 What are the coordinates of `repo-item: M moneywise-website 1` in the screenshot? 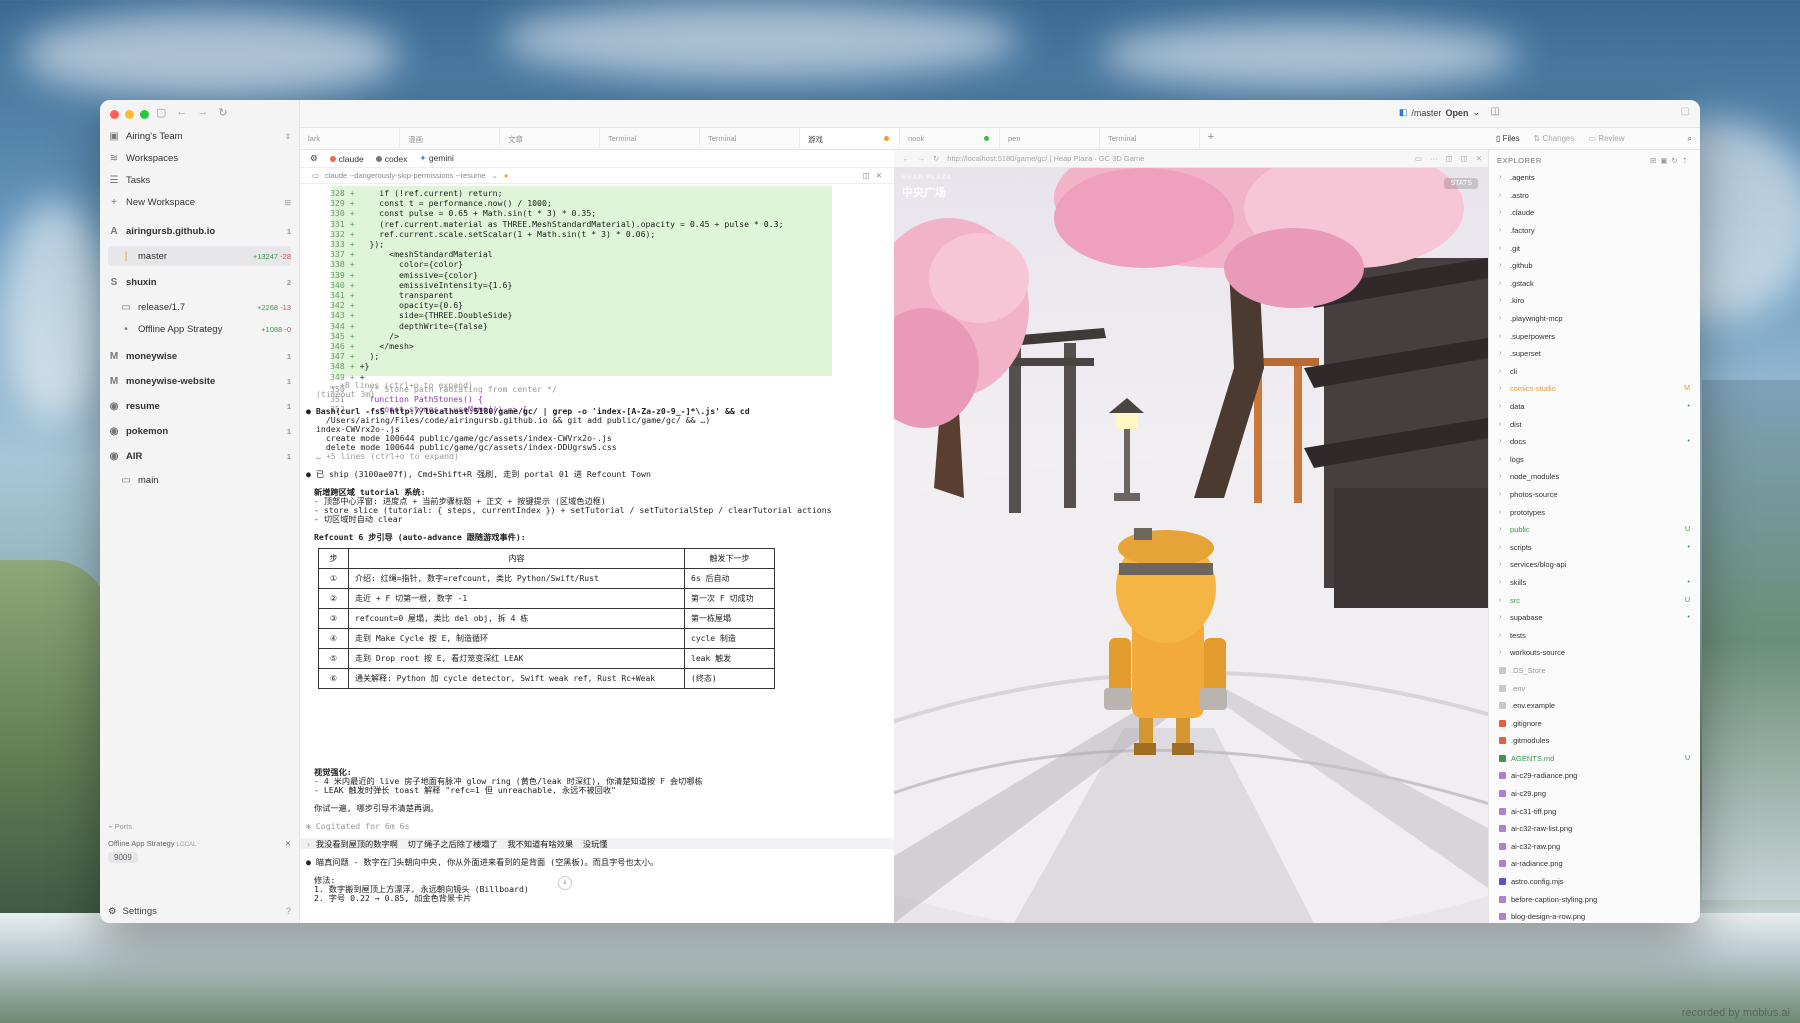 It's located at (199, 381).